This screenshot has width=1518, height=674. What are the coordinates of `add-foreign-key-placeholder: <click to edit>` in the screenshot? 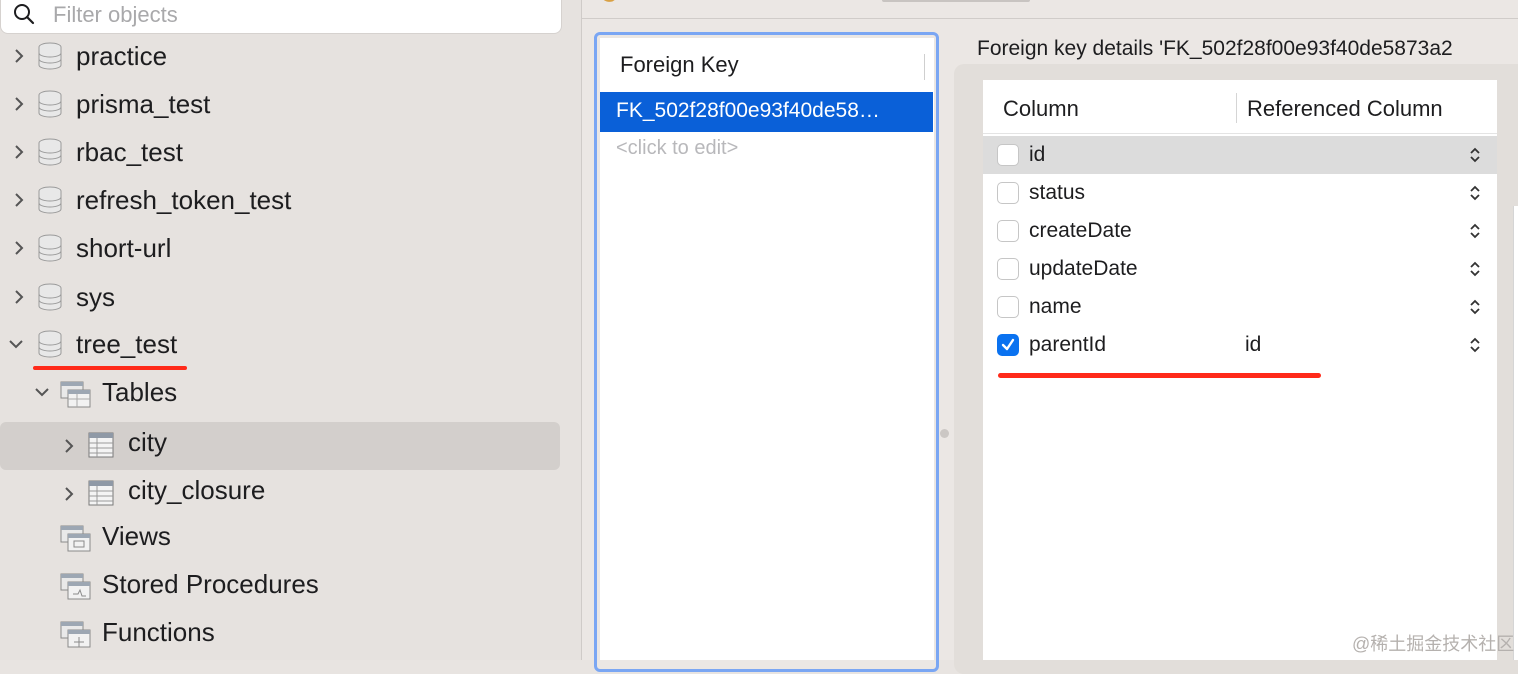 It's located at (677, 148).